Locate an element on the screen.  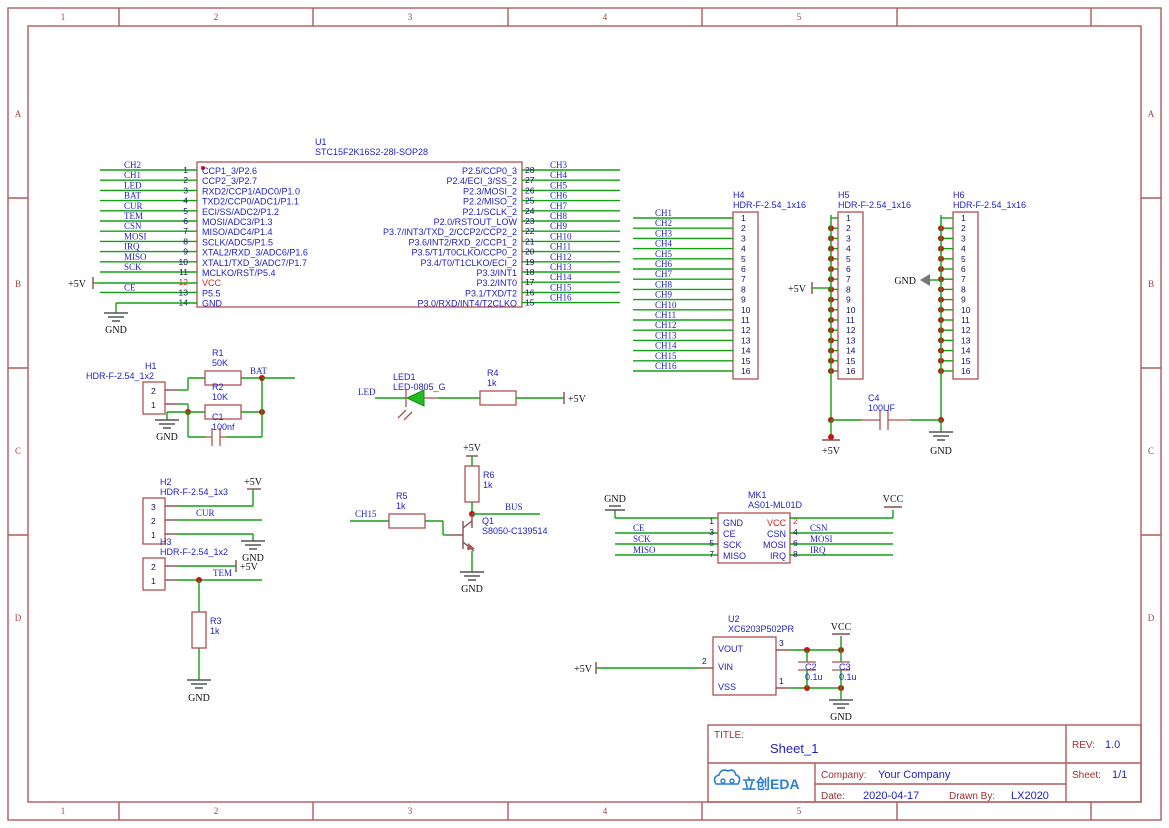
h5-pin-number: 16 is located at coordinates (851, 371).